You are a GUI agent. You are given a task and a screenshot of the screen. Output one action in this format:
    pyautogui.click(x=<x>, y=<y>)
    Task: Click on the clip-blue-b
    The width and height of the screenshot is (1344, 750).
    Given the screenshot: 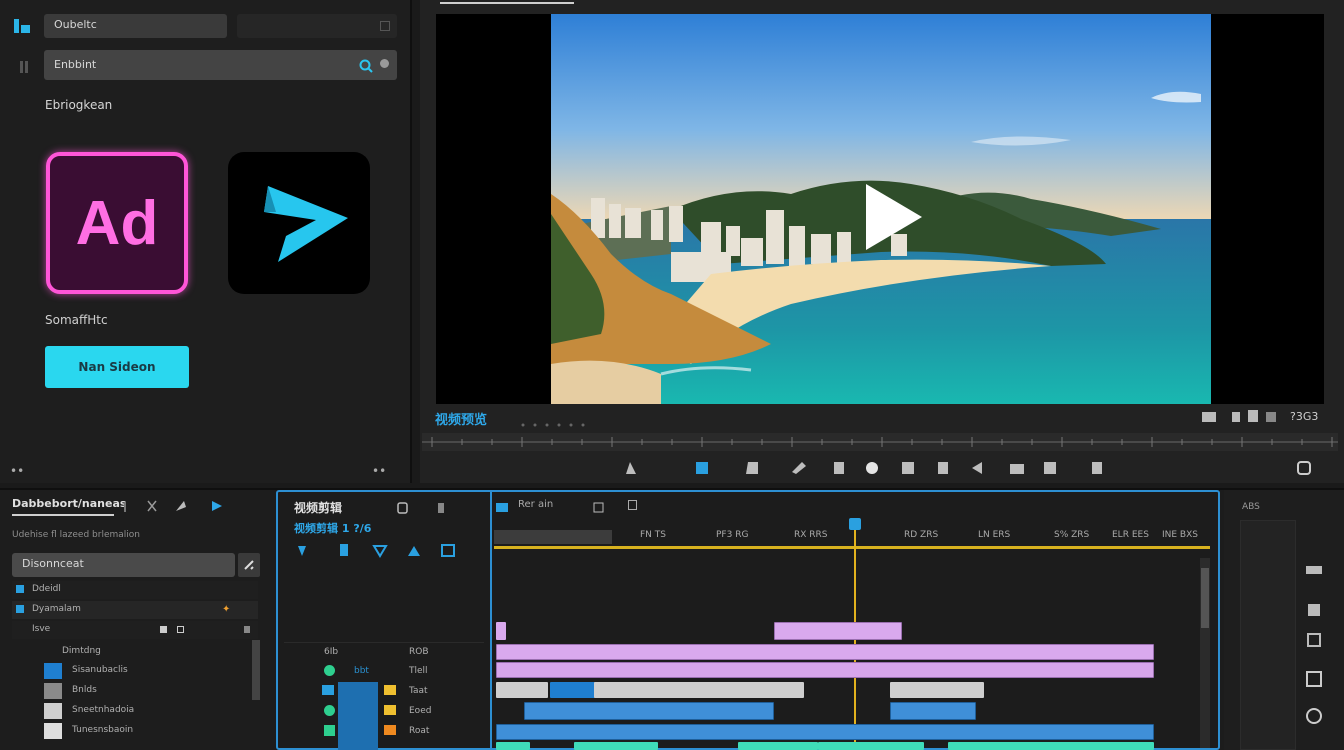 What is the action you would take?
    pyautogui.click(x=649, y=711)
    